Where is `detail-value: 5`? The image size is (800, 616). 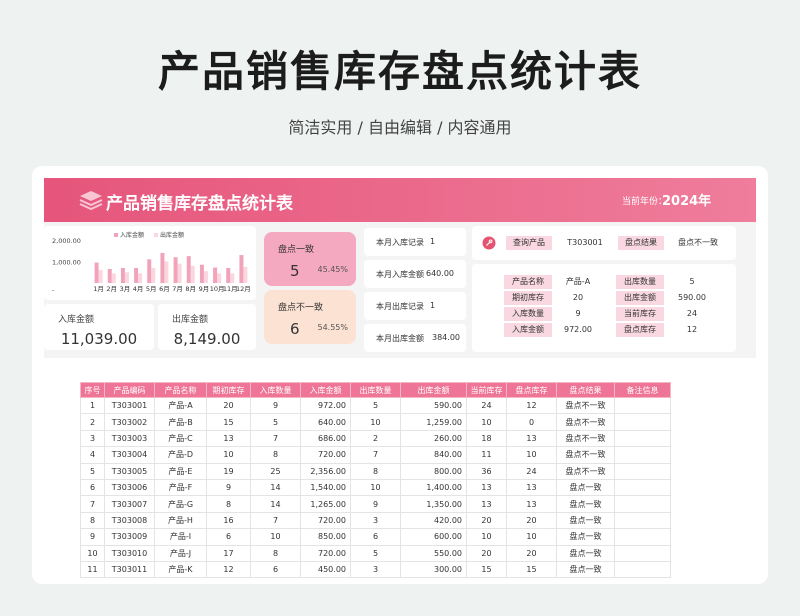 detail-value: 5 is located at coordinates (692, 281).